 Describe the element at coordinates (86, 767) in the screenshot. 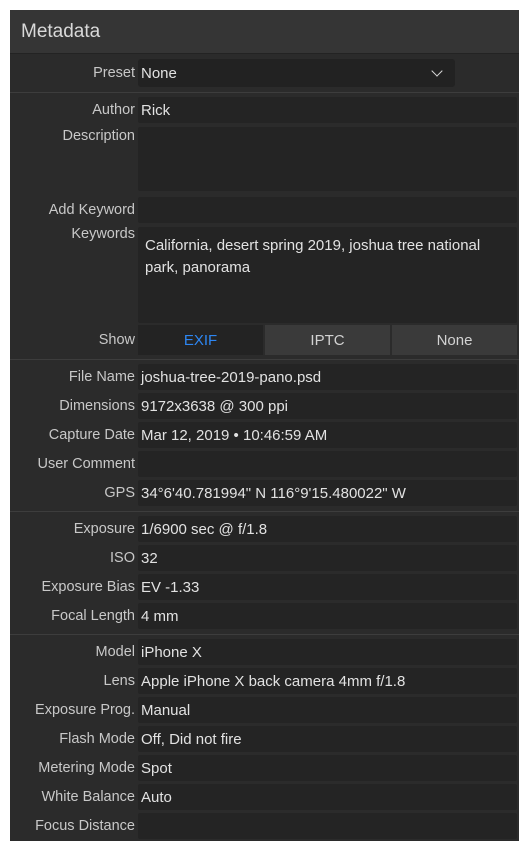

I see `metering-mode-label: Metering Mode` at that location.